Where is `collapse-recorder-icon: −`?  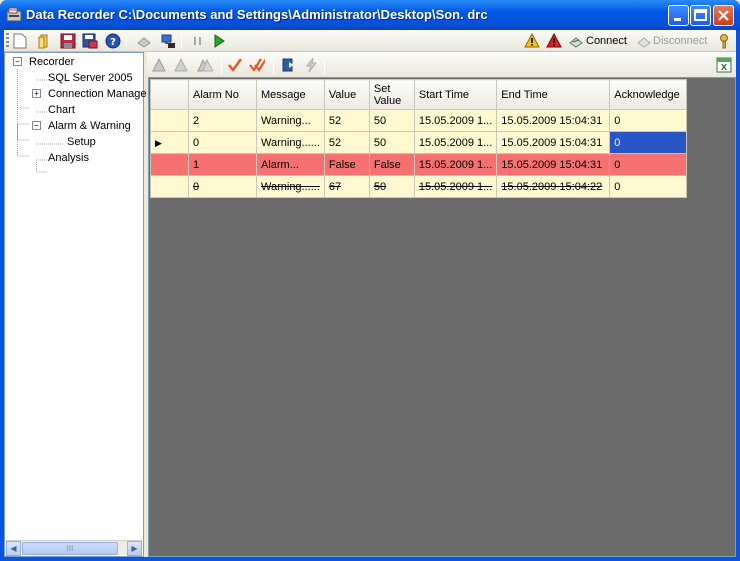
collapse-recorder-icon: − is located at coordinates (17, 61).